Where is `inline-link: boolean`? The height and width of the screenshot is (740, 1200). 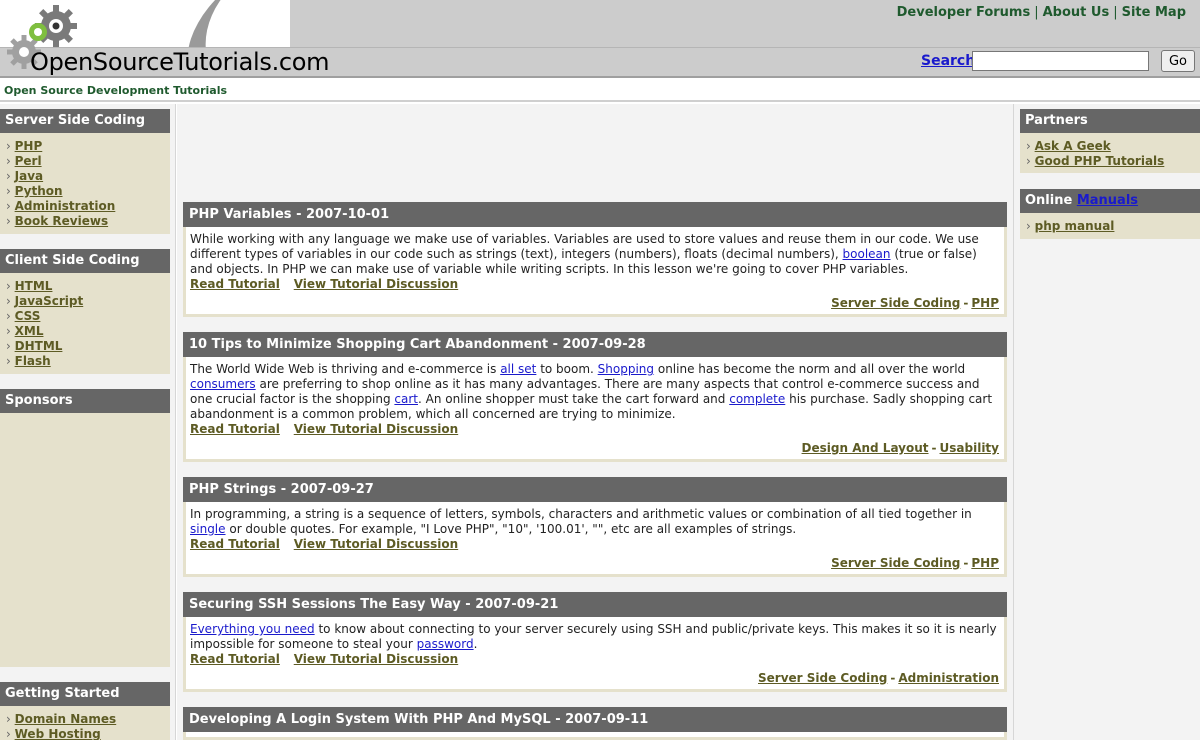
inline-link: boolean is located at coordinates (867, 254).